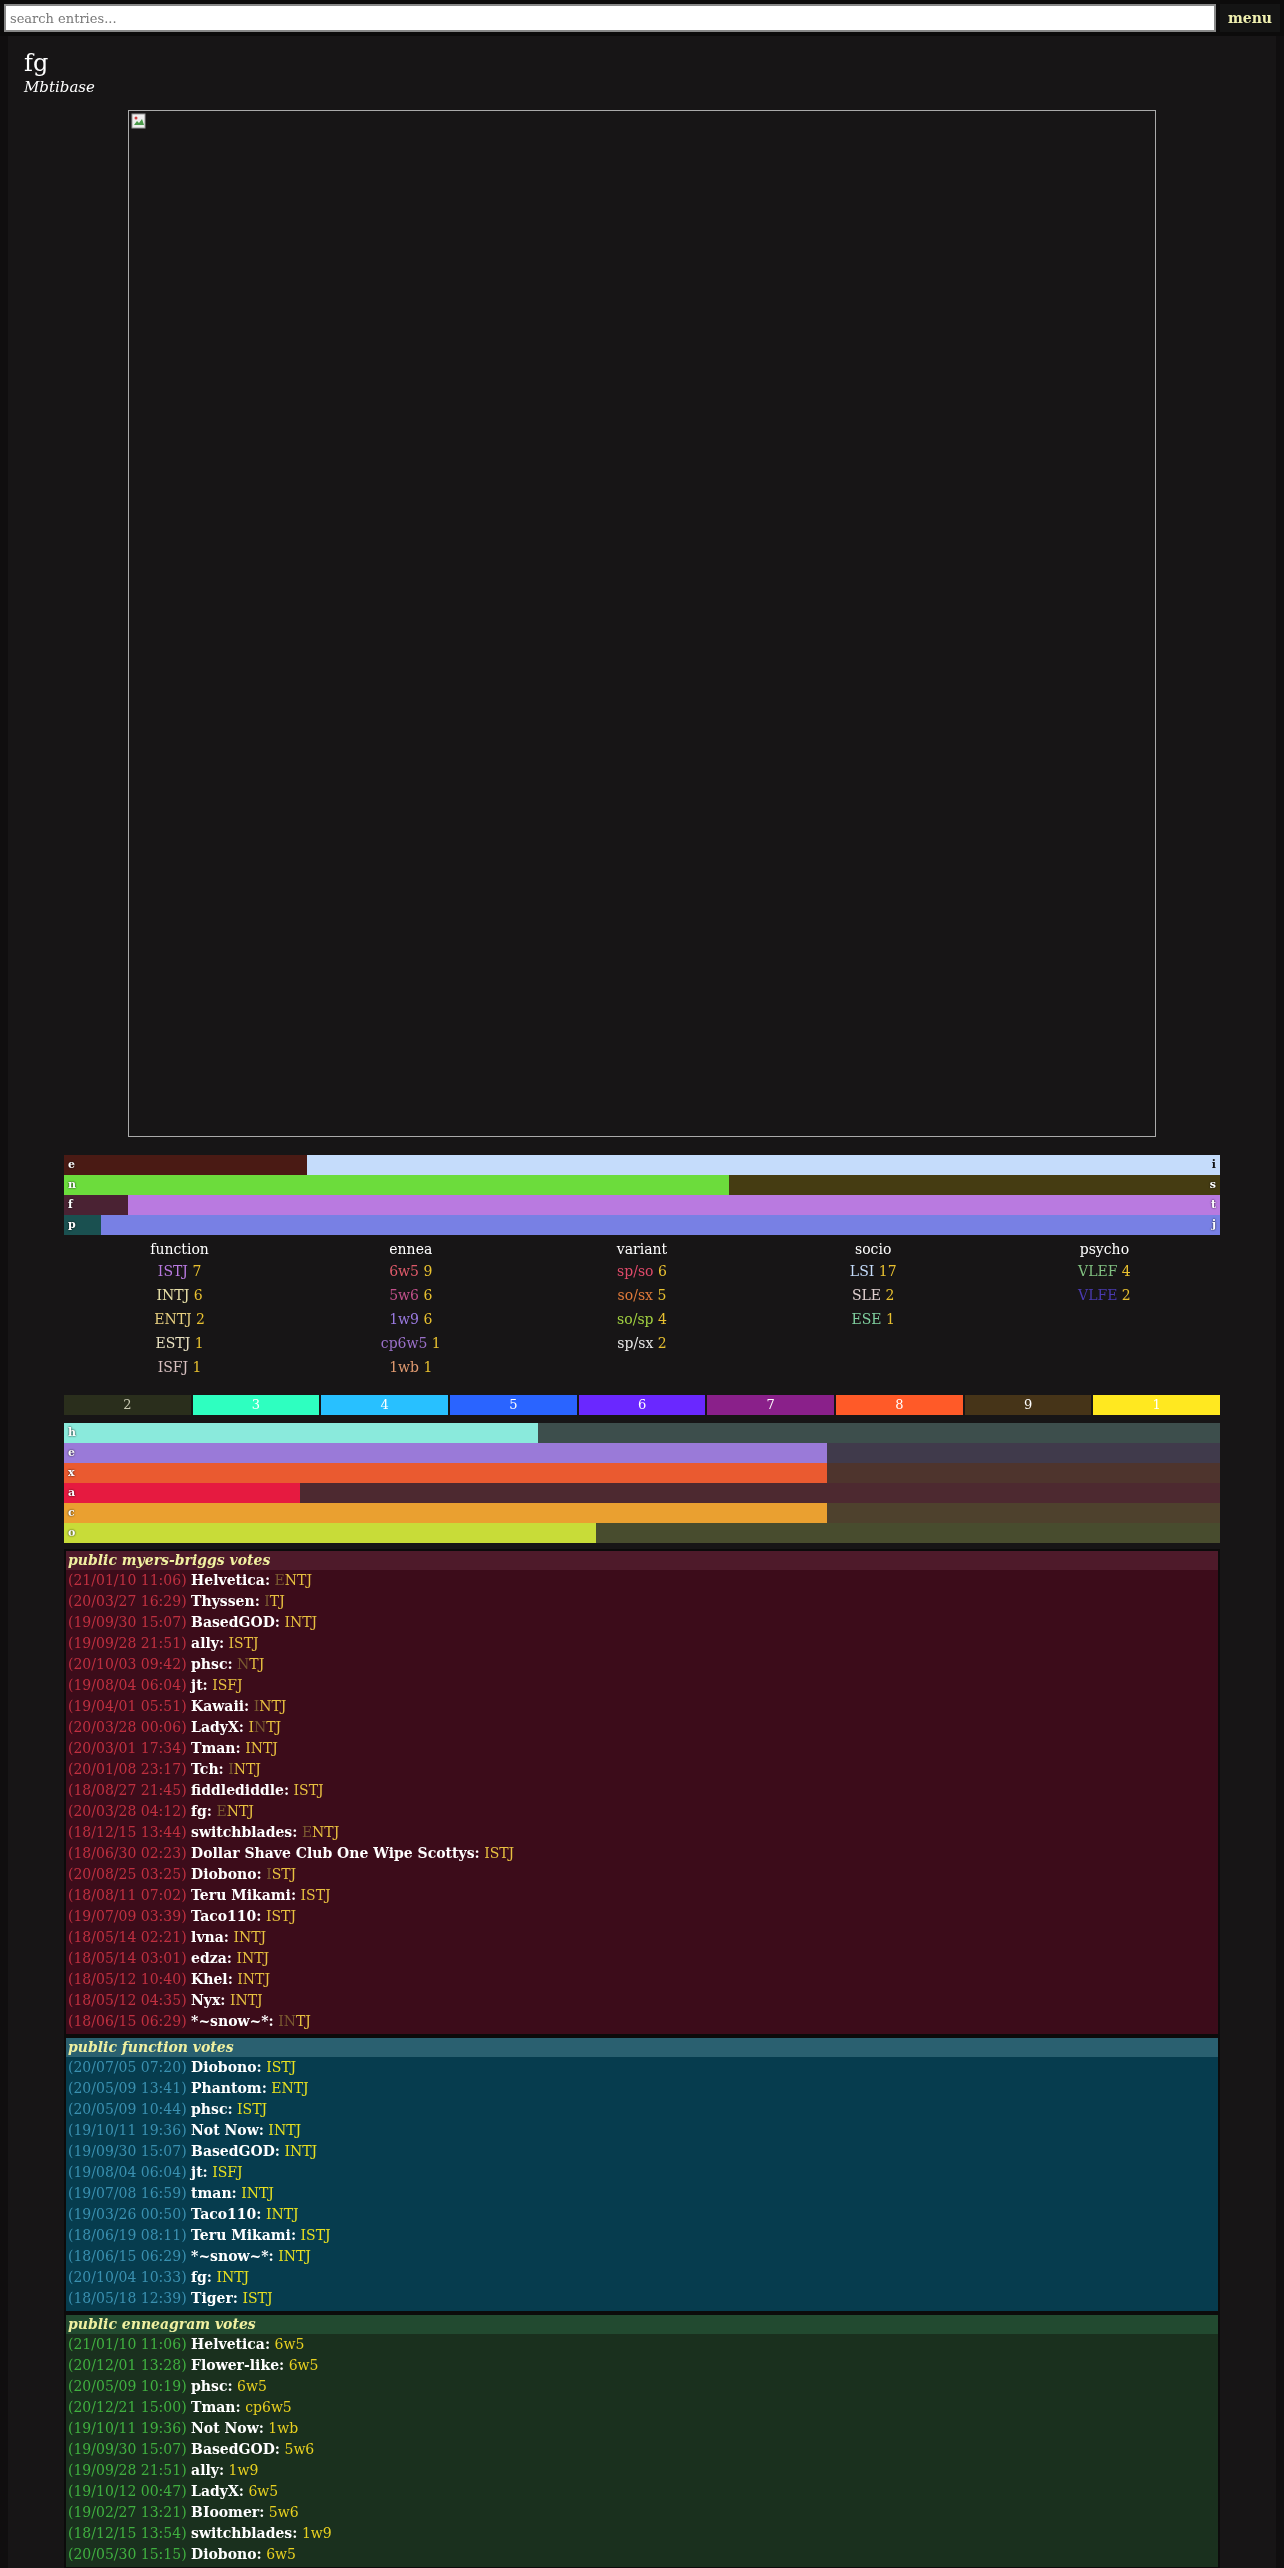 This screenshot has width=1284, height=2568. I want to click on vote-entry: (20/03/28 04:12) fg: ENTJ, so click(161, 1811).